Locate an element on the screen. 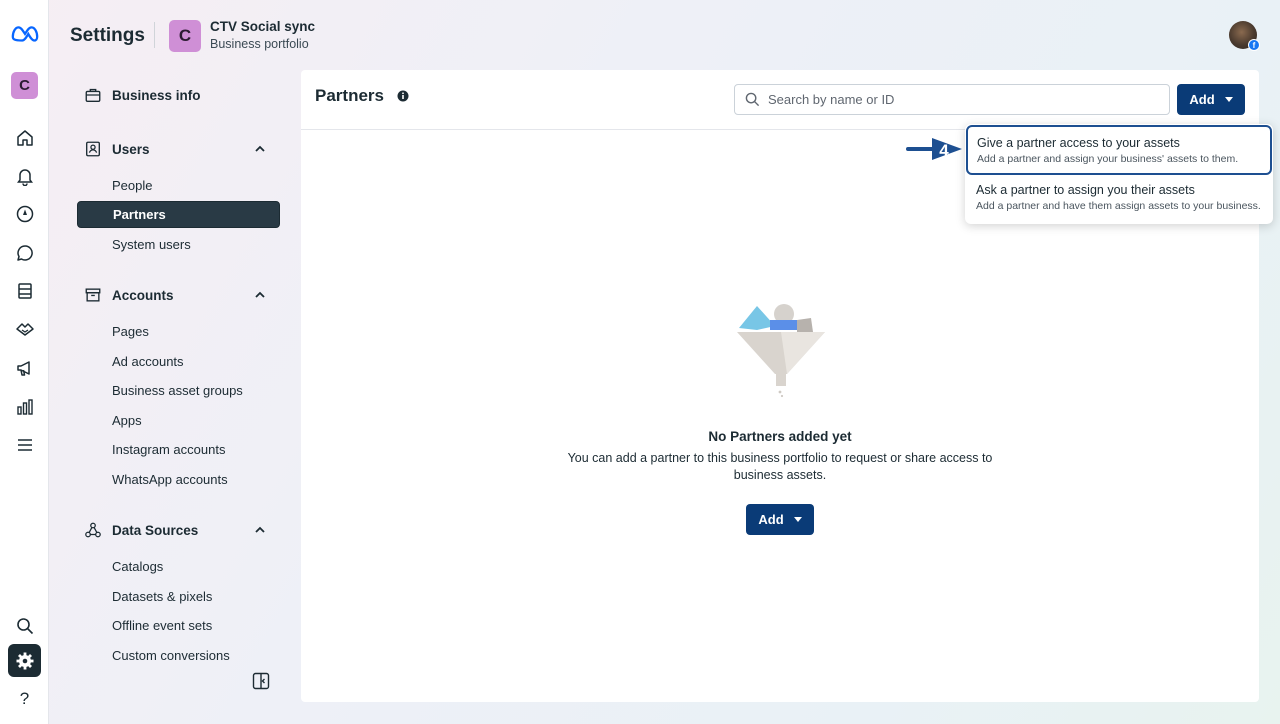  business-subtitle: Business portfolio is located at coordinates (259, 44).